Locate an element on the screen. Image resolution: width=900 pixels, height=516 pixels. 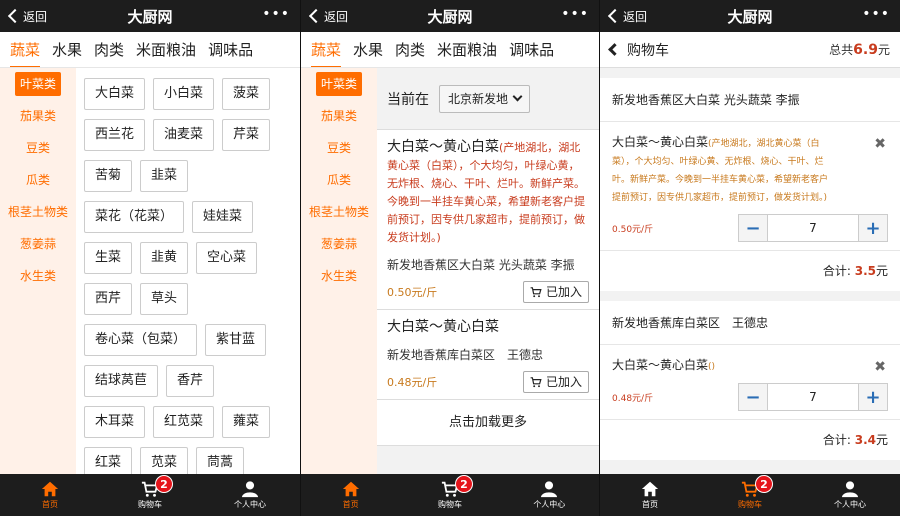
cart-count-badge: 2 is located at coordinates (164, 484).